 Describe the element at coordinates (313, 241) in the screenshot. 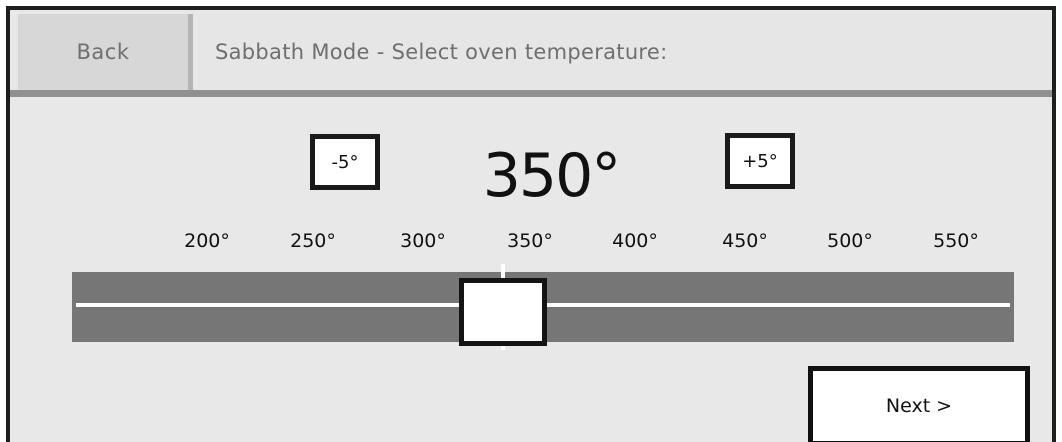

I see `tick-label: 250°` at that location.